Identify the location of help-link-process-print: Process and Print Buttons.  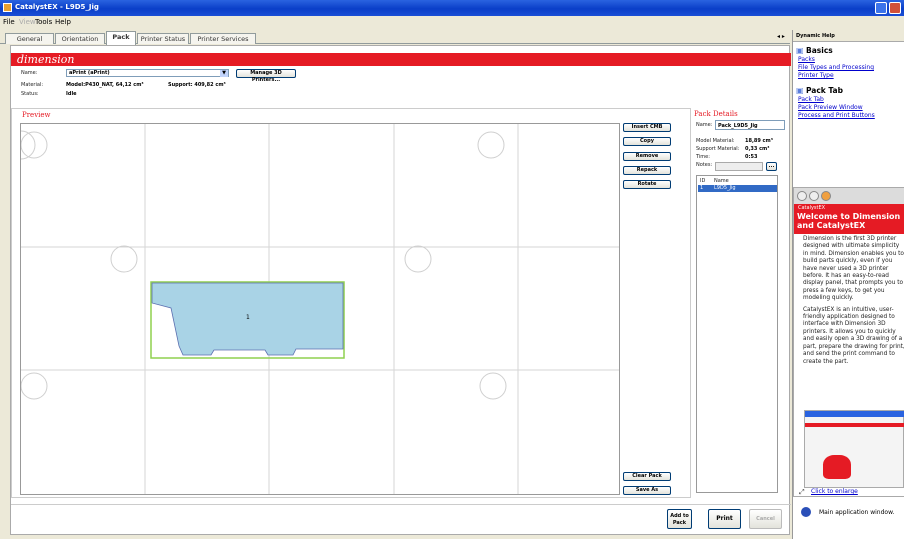
(836, 115).